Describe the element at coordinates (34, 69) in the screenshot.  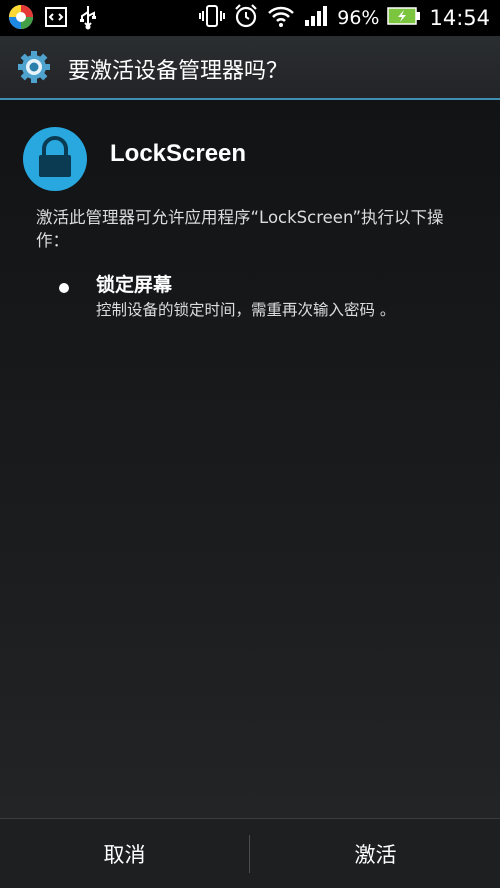
I see `gear-settings-icon` at that location.